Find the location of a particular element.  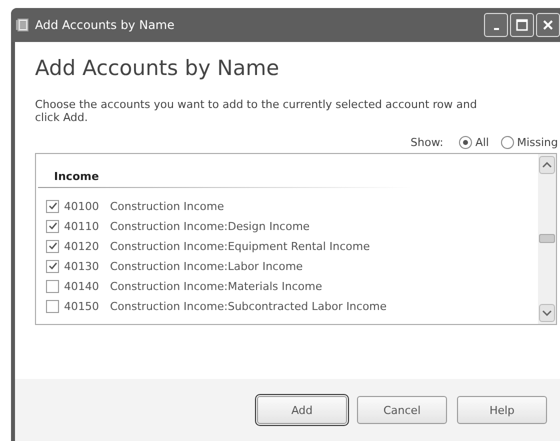

filter-radio: All is located at coordinates (474, 142).